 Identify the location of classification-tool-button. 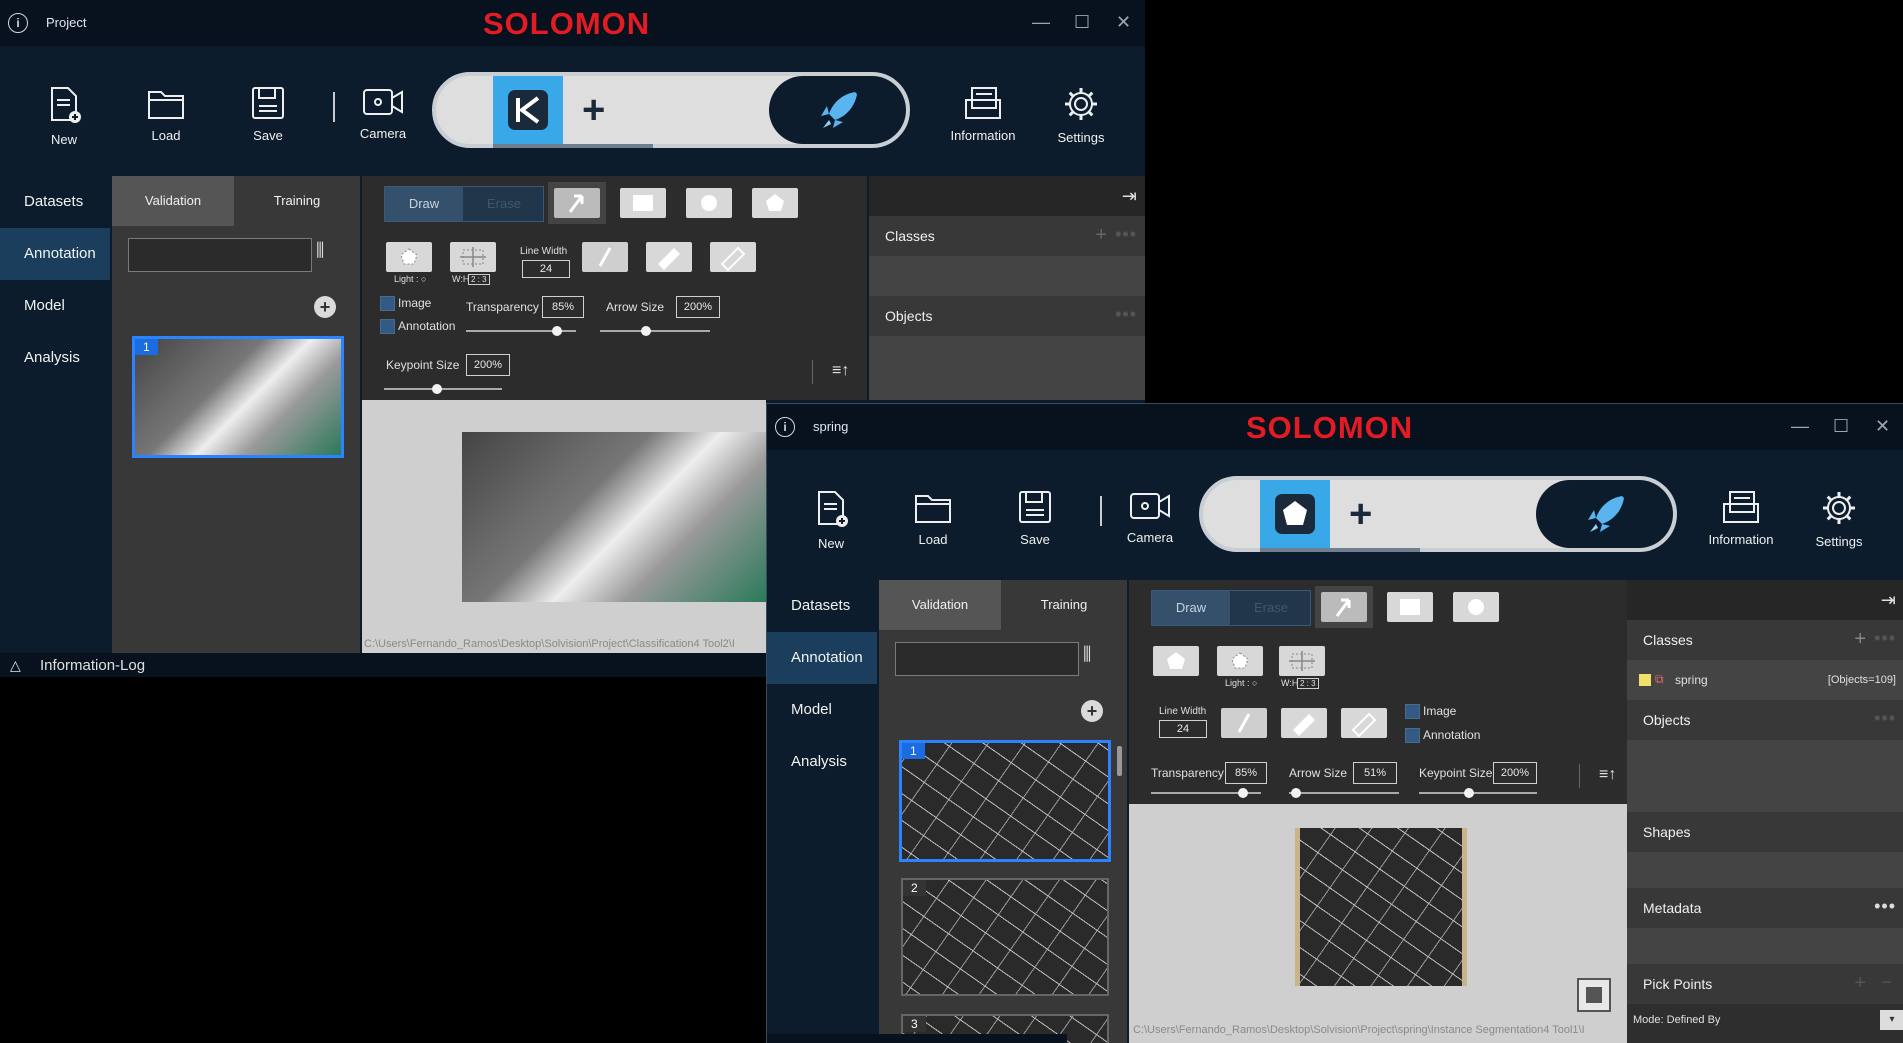
(528, 110).